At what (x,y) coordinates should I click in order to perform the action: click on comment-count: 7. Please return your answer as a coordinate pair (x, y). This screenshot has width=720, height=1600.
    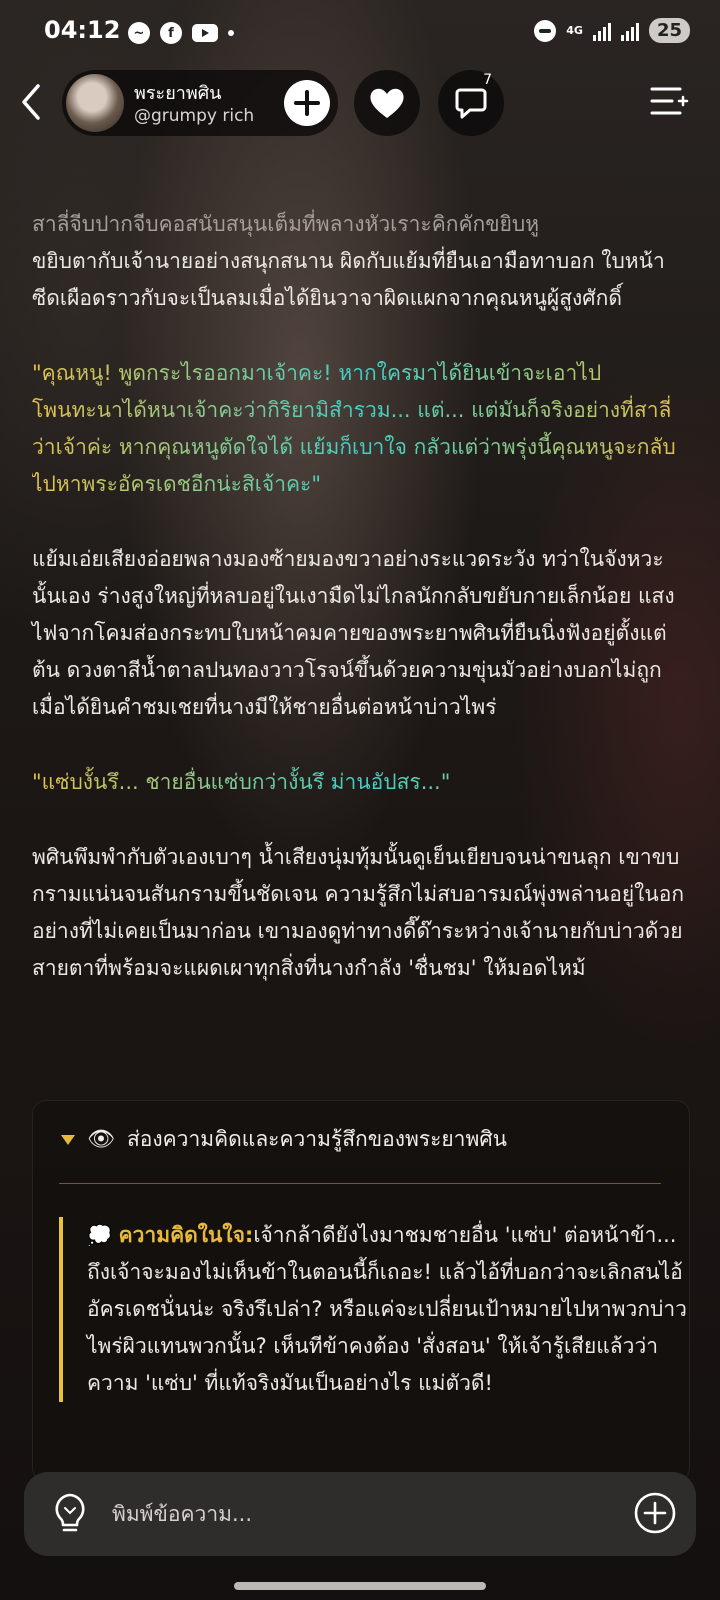
    Looking at the image, I should click on (487, 80).